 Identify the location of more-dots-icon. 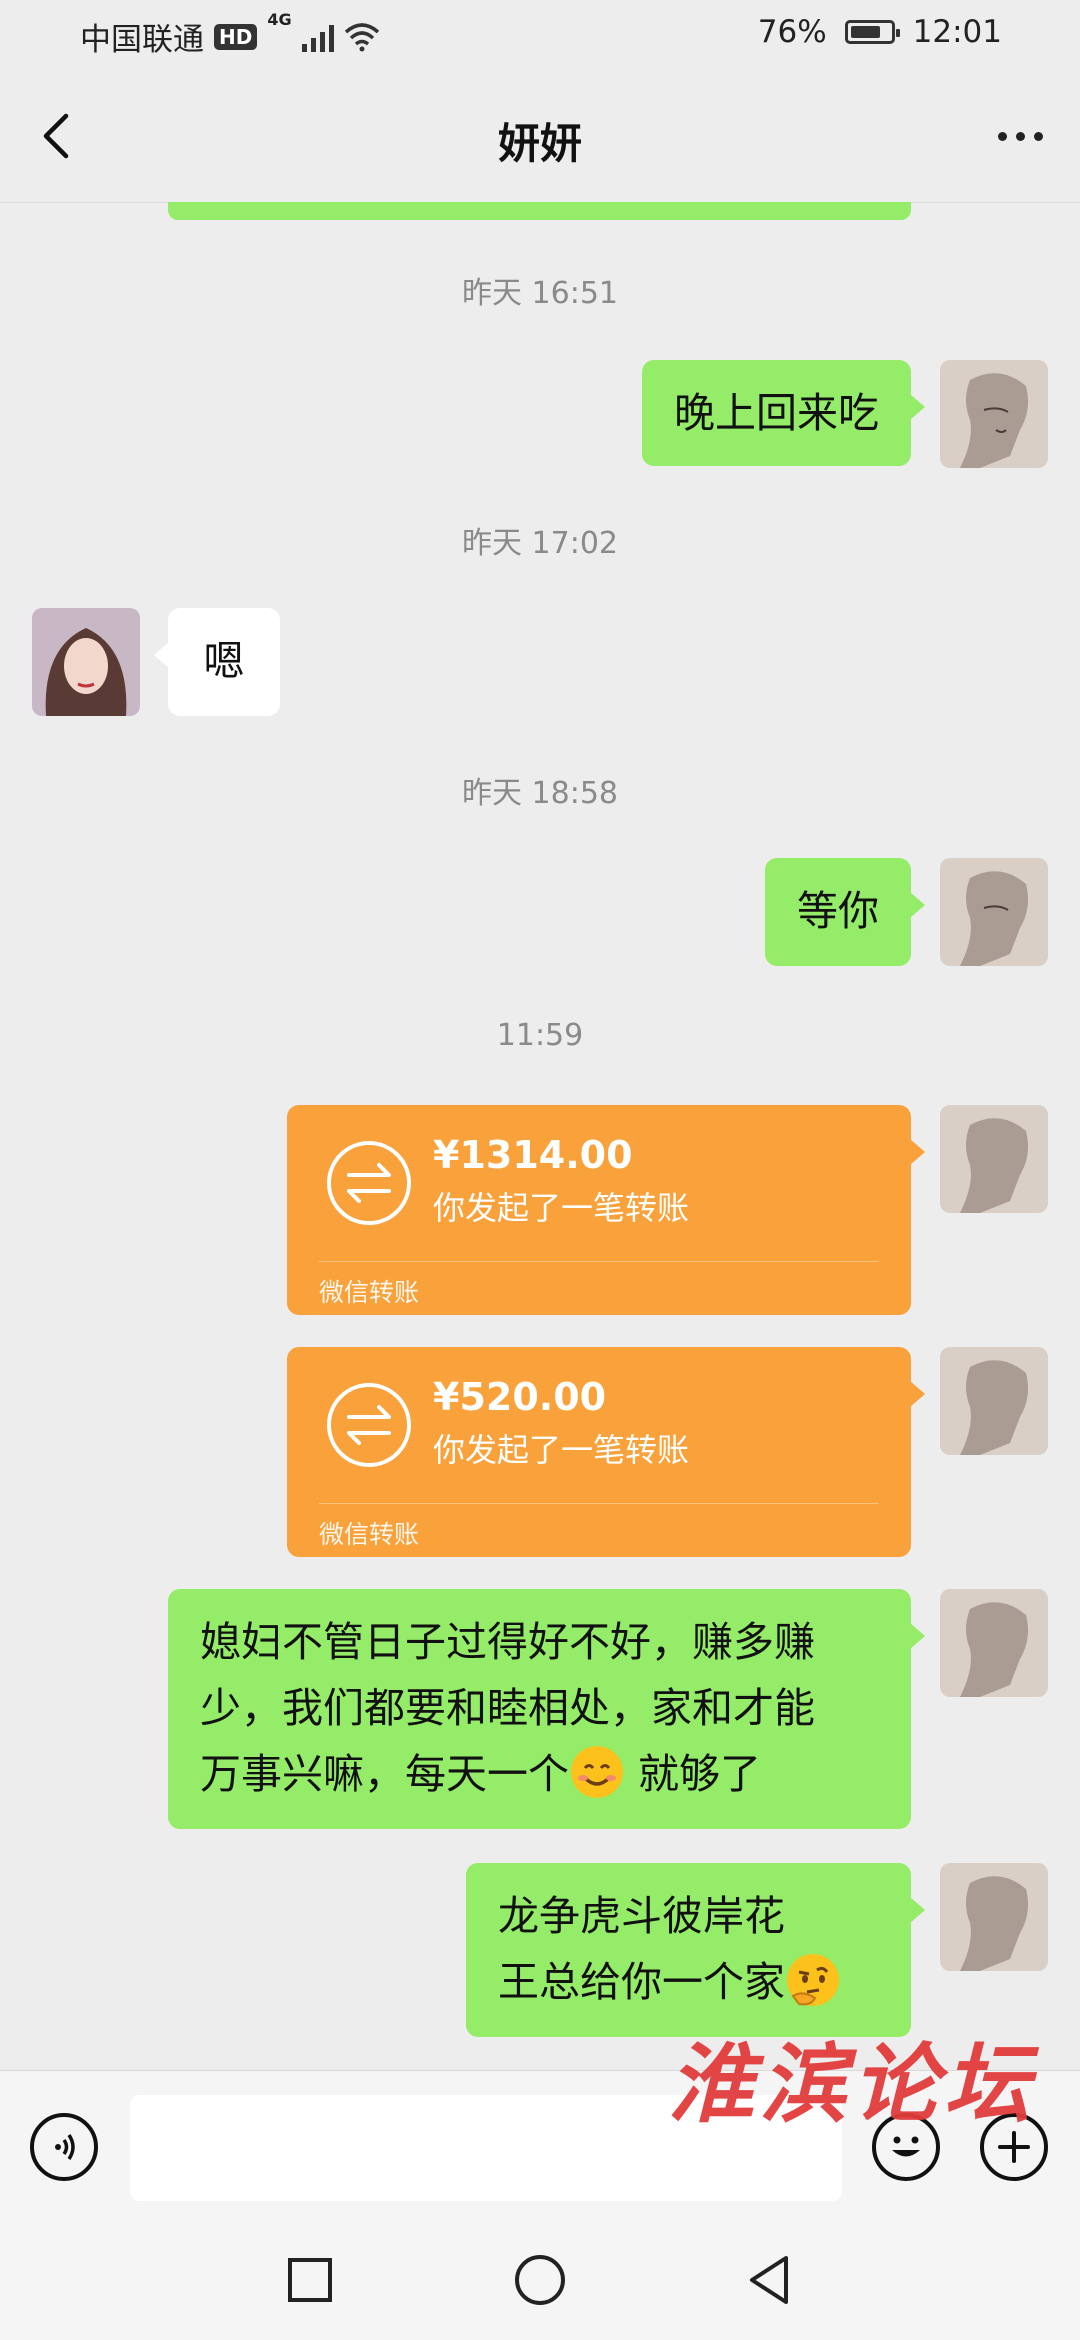
(1020, 136).